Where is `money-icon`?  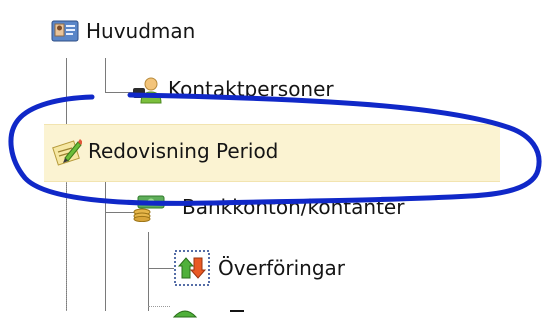
money-icon is located at coordinates (149, 207).